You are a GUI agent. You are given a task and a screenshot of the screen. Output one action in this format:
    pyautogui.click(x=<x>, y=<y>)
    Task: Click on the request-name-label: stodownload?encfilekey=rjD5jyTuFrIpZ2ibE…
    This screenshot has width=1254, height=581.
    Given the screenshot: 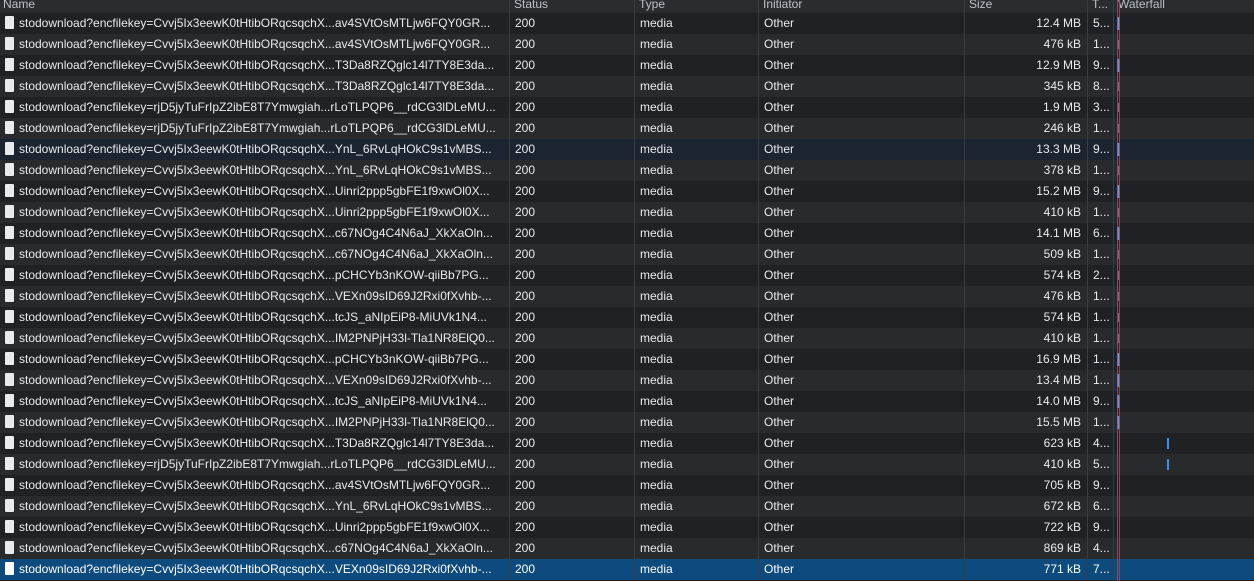 What is the action you would take?
    pyautogui.click(x=257, y=107)
    